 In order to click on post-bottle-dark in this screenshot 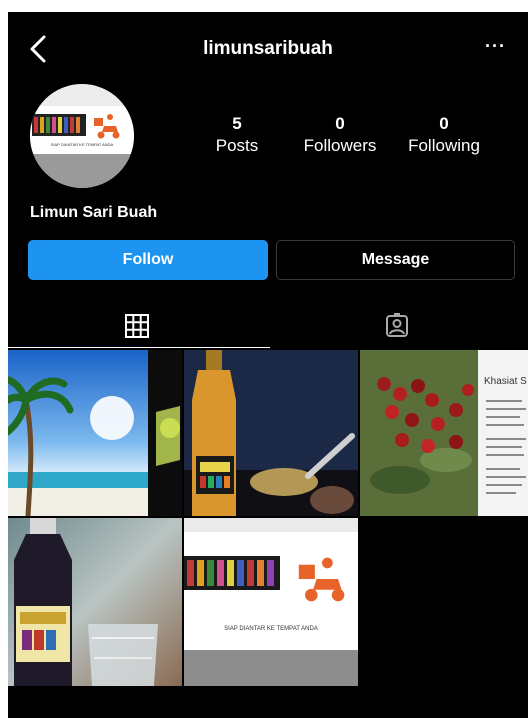, I will do `click(95, 602)`.